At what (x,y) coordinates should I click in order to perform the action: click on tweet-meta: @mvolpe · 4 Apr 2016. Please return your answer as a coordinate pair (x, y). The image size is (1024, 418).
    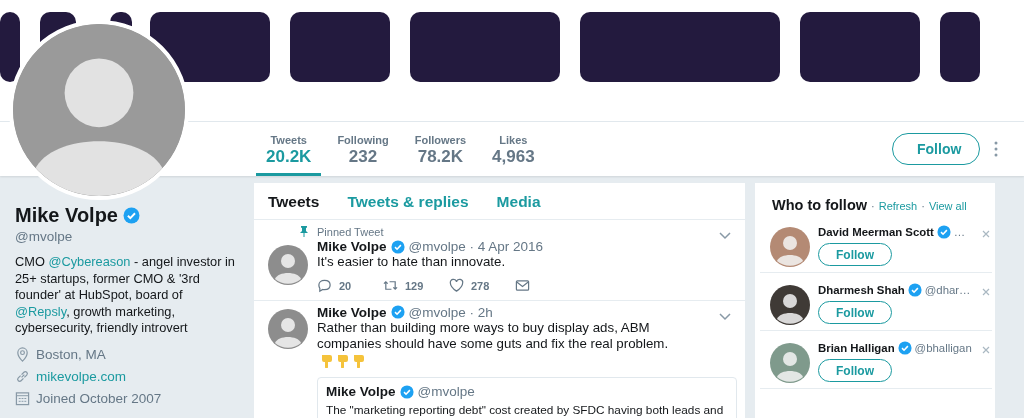
    Looking at the image, I should click on (476, 246).